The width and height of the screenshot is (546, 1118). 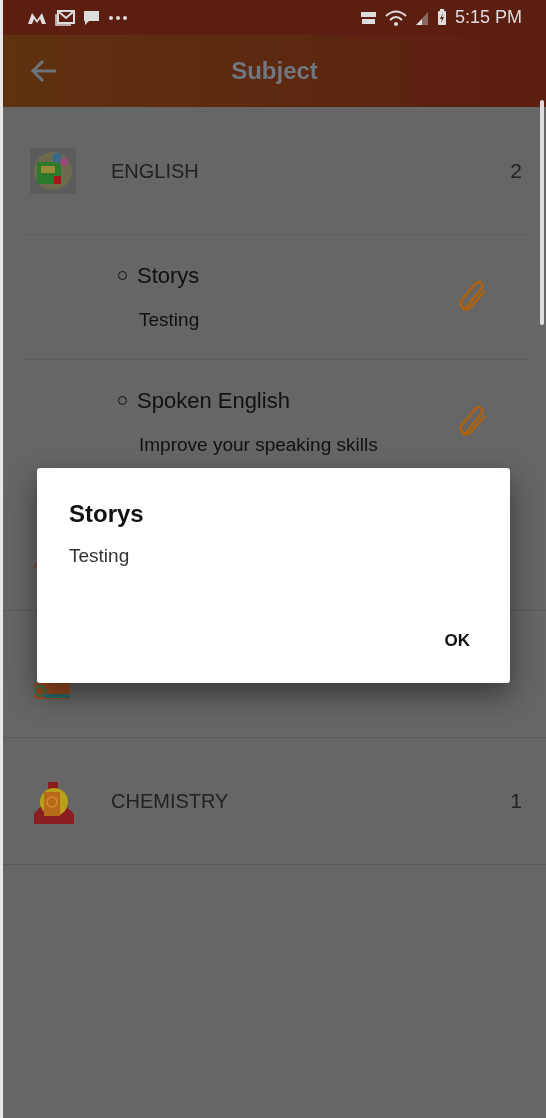 I want to click on ok-button: OK, so click(x=457, y=640).